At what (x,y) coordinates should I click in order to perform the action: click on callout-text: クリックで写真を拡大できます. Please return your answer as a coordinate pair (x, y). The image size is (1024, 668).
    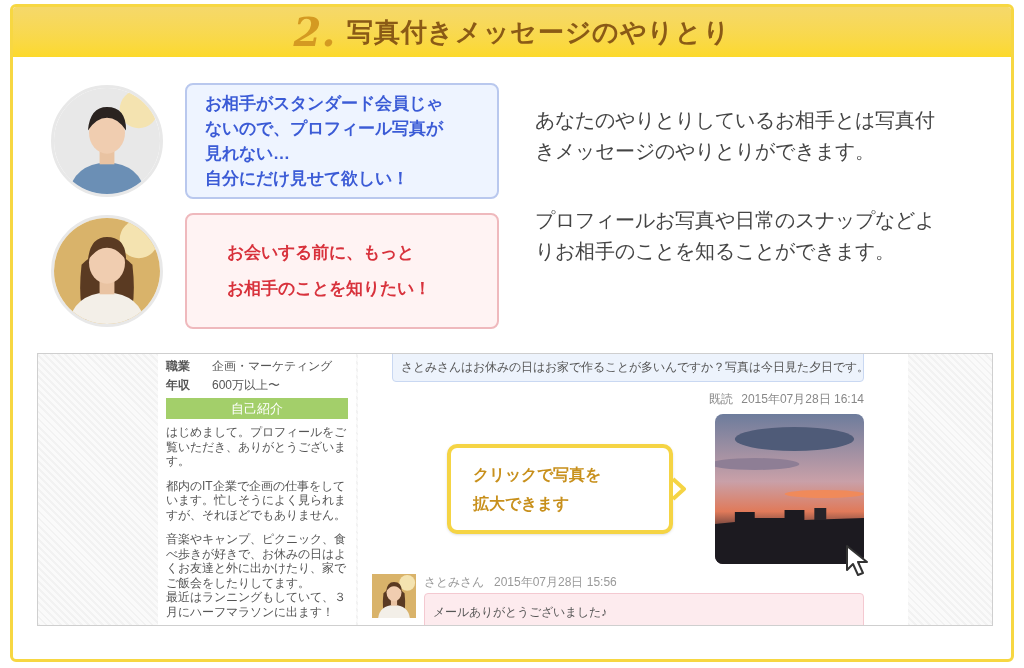
    Looking at the image, I should click on (537, 489).